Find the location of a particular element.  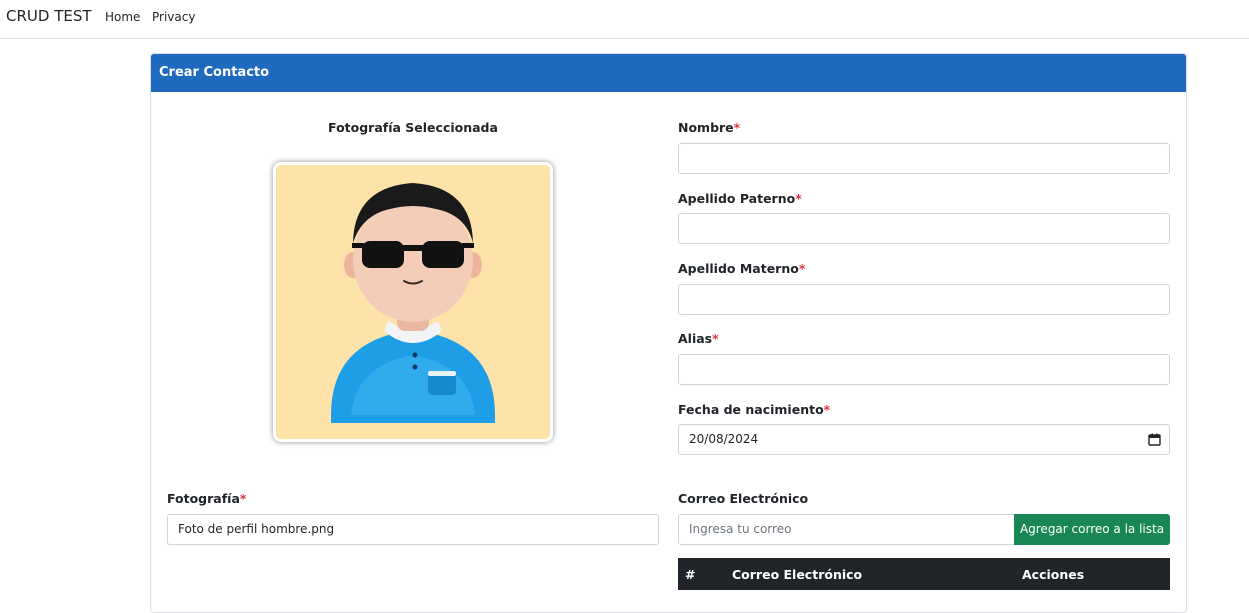

apellido-paterno-input is located at coordinates (924, 228).